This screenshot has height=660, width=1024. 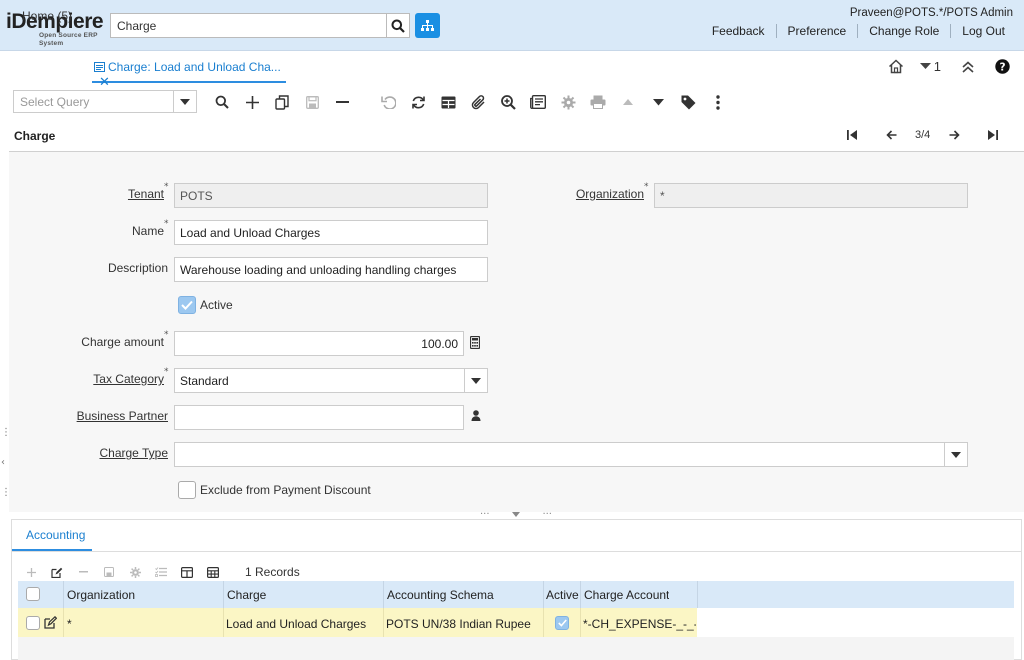 I want to click on save-icon, so click(x=312, y=102).